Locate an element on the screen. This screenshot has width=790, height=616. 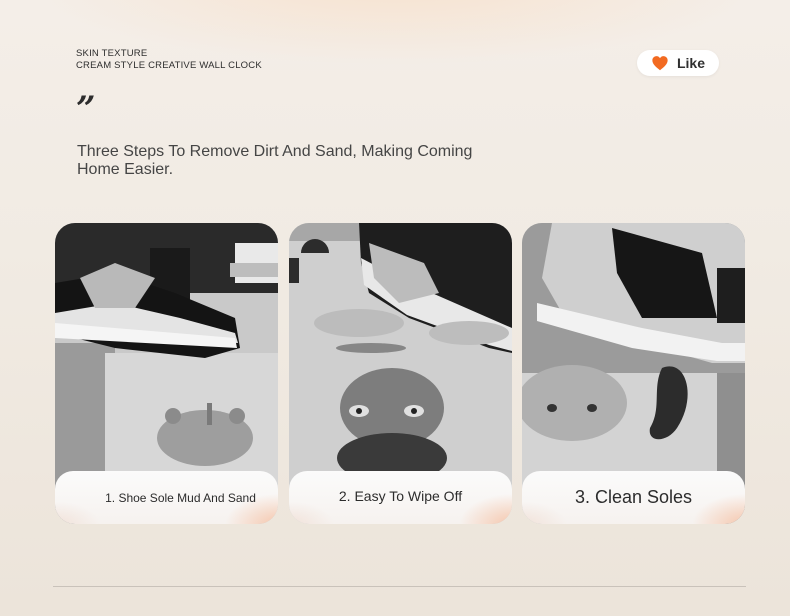
quote-mark: ” is located at coordinates (86, 109).